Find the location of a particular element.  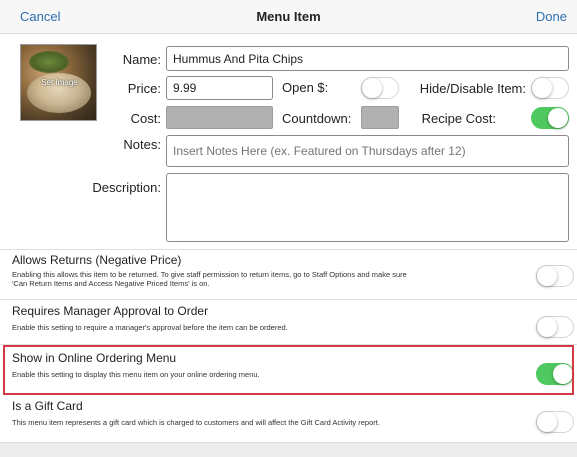

allows-returns-toggle is located at coordinates (555, 276).